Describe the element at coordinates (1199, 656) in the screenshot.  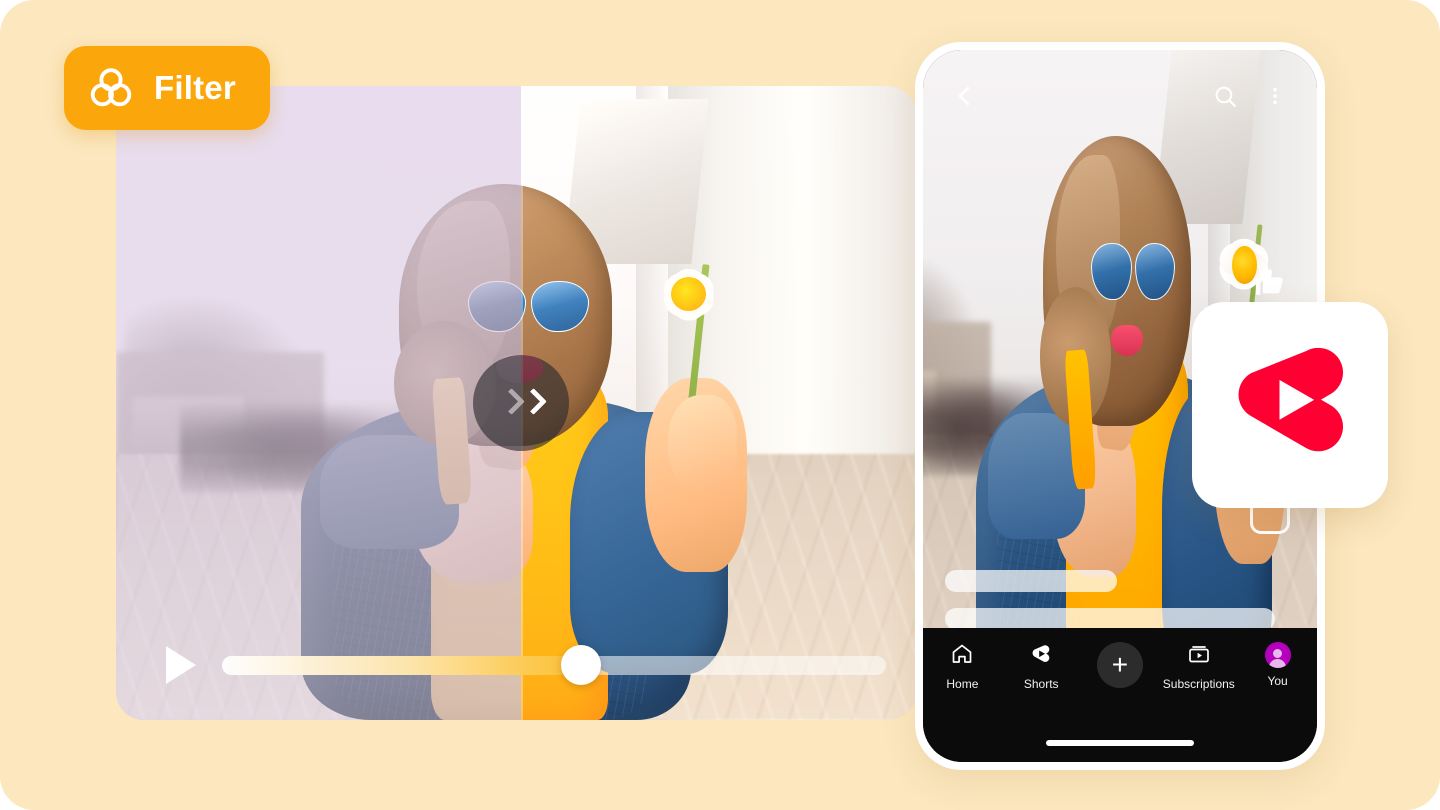
I see `subscriptions-icon` at that location.